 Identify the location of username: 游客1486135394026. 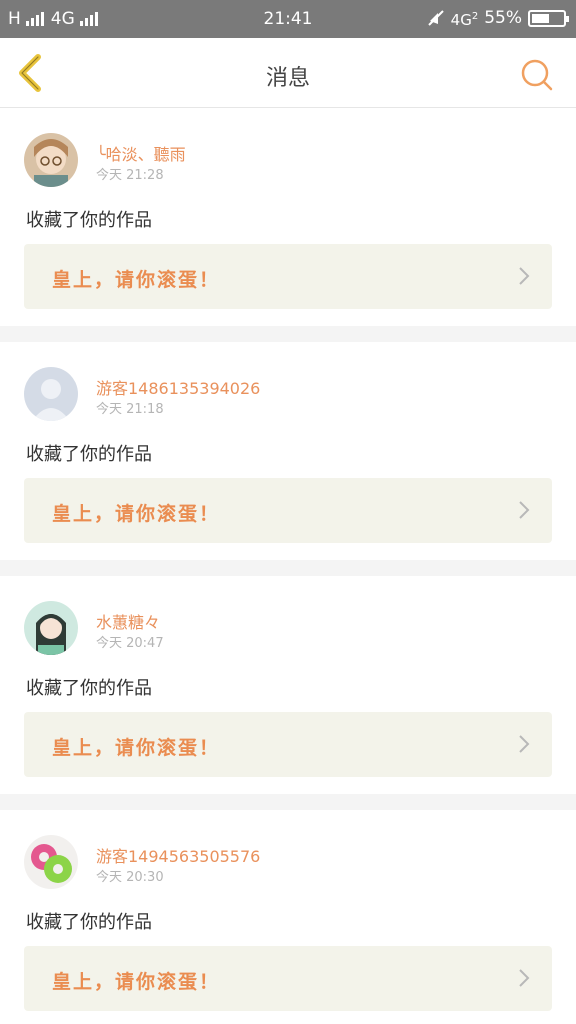
(178, 387).